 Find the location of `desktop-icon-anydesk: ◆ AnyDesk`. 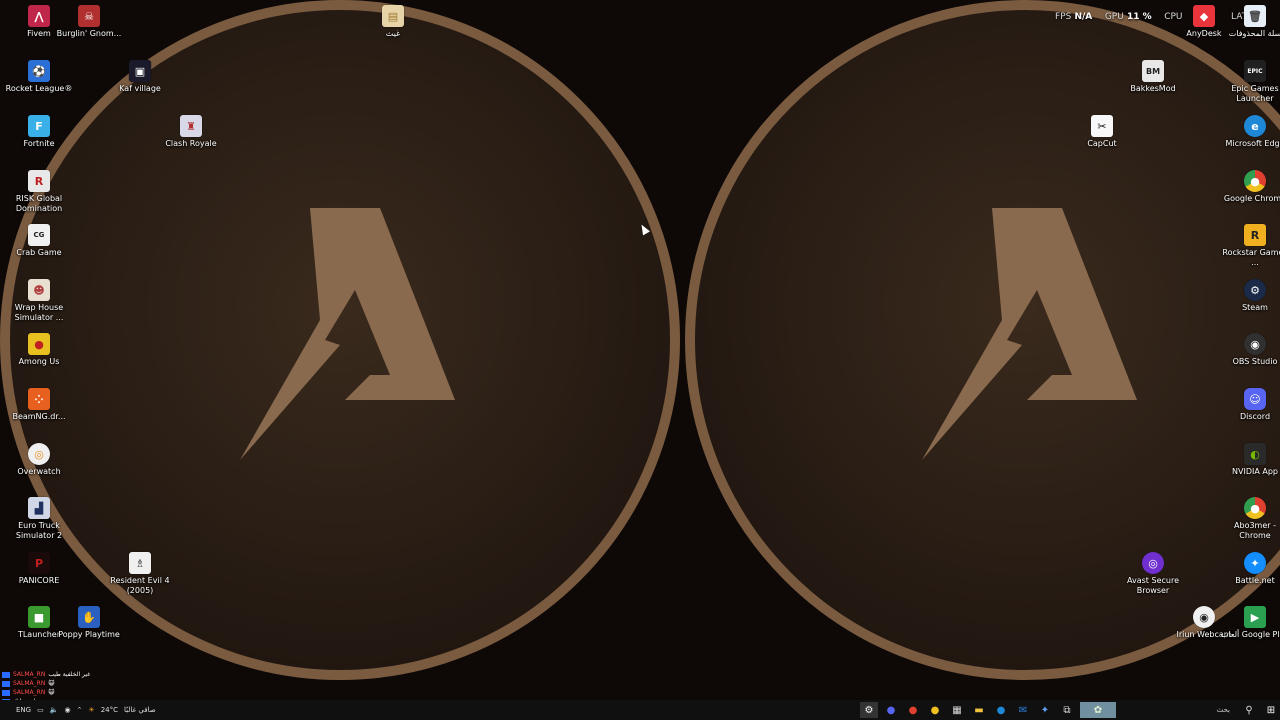

desktop-icon-anydesk: ◆ AnyDesk is located at coordinates (1204, 22).